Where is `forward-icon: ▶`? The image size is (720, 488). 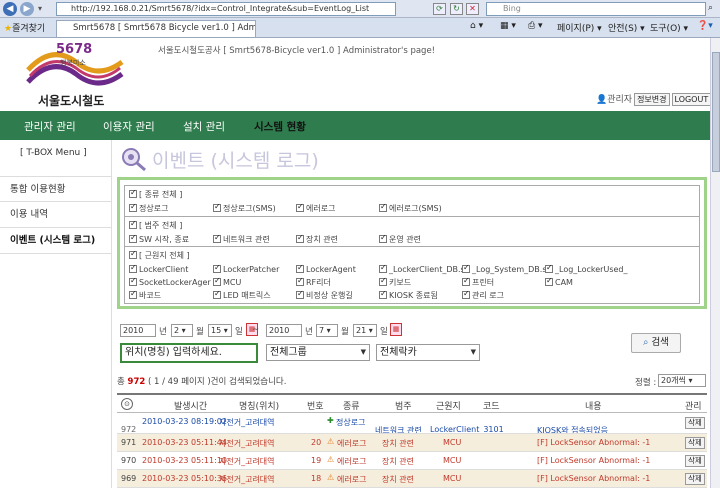 forward-icon: ▶ is located at coordinates (27, 9).